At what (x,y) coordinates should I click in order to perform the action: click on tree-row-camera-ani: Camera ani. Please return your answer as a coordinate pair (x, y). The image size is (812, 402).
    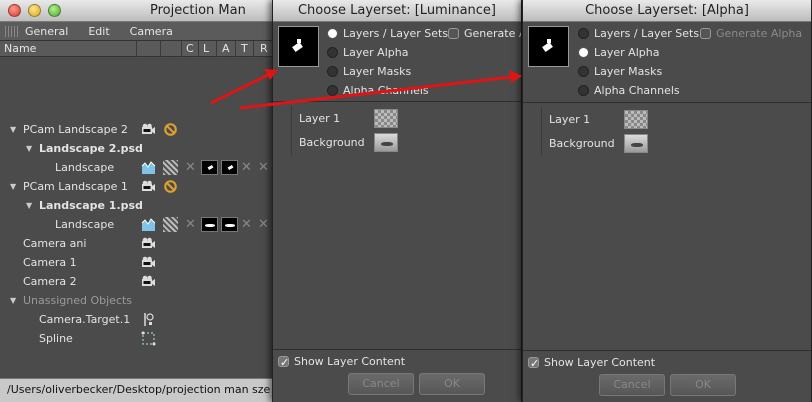
    Looking at the image, I should click on (143, 243).